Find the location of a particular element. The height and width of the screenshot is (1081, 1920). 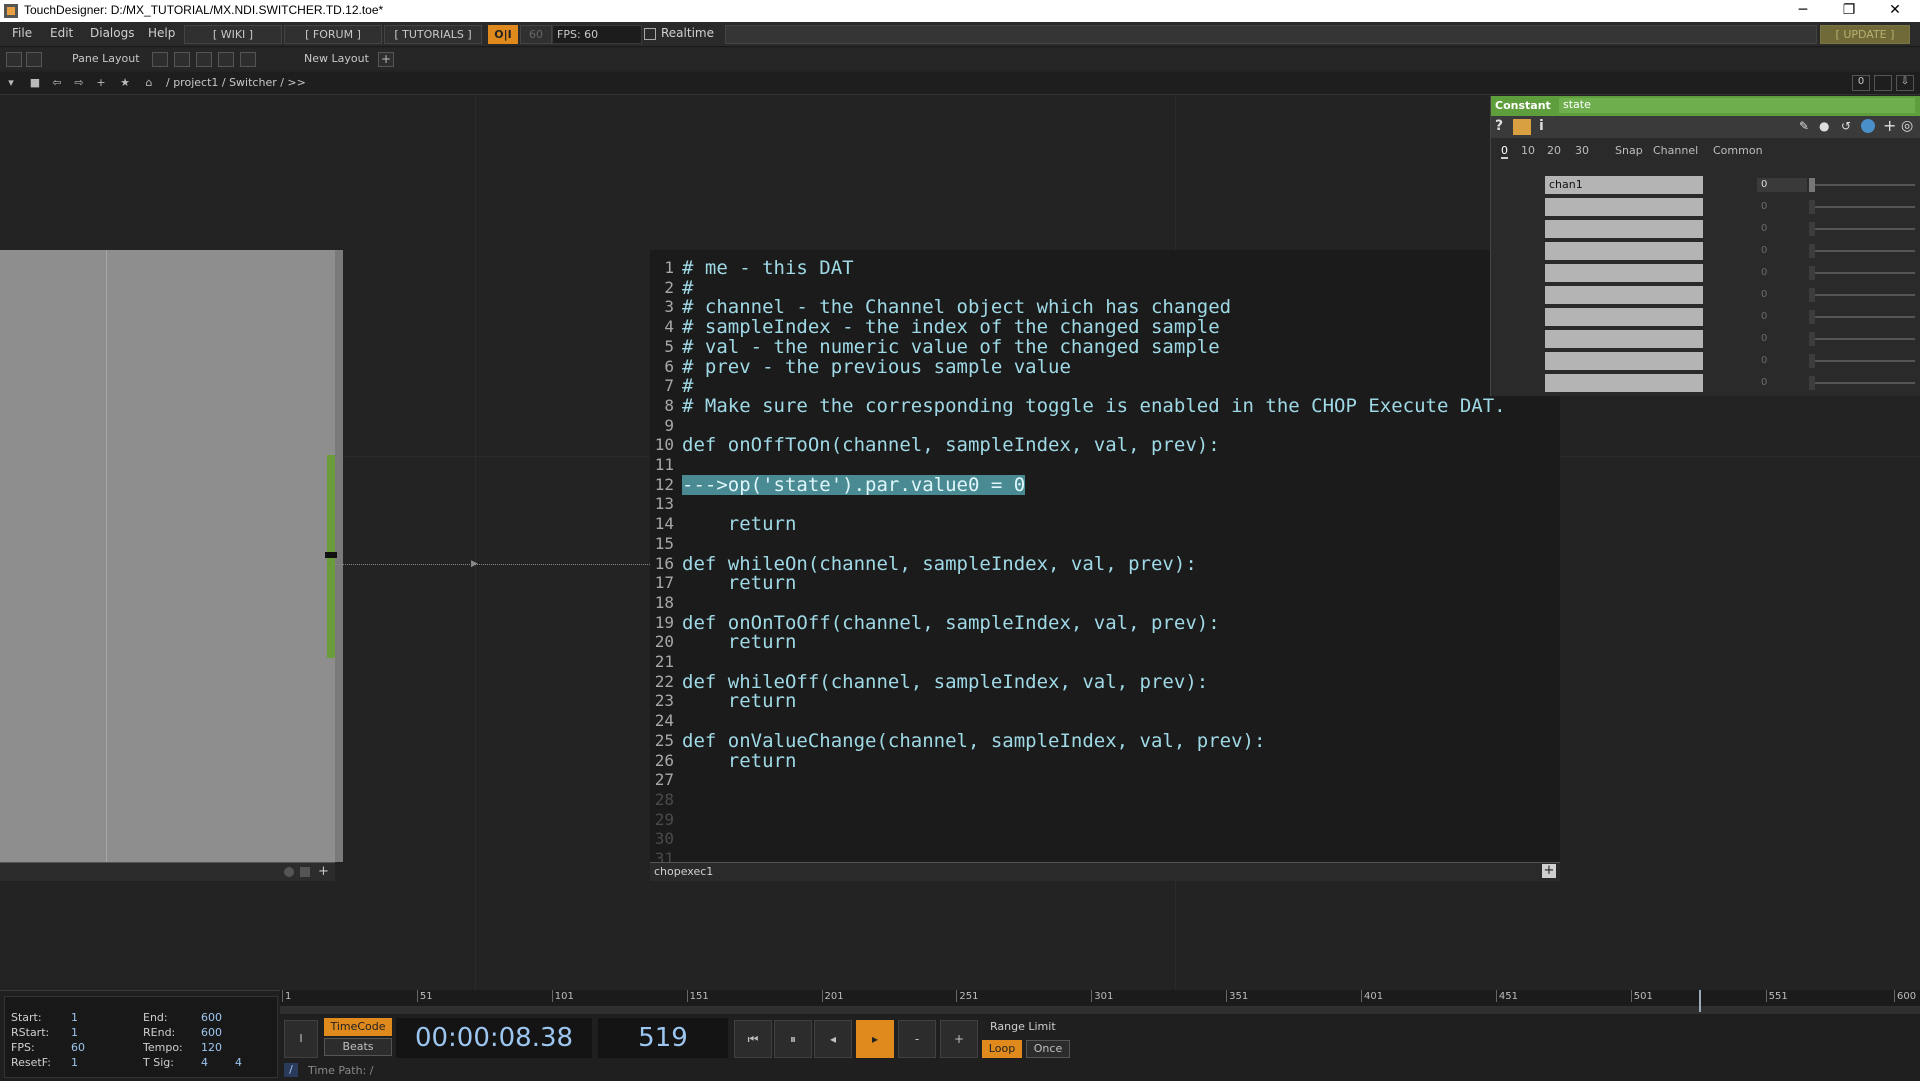

channel-name-field: chan1 is located at coordinates (1624, 185).